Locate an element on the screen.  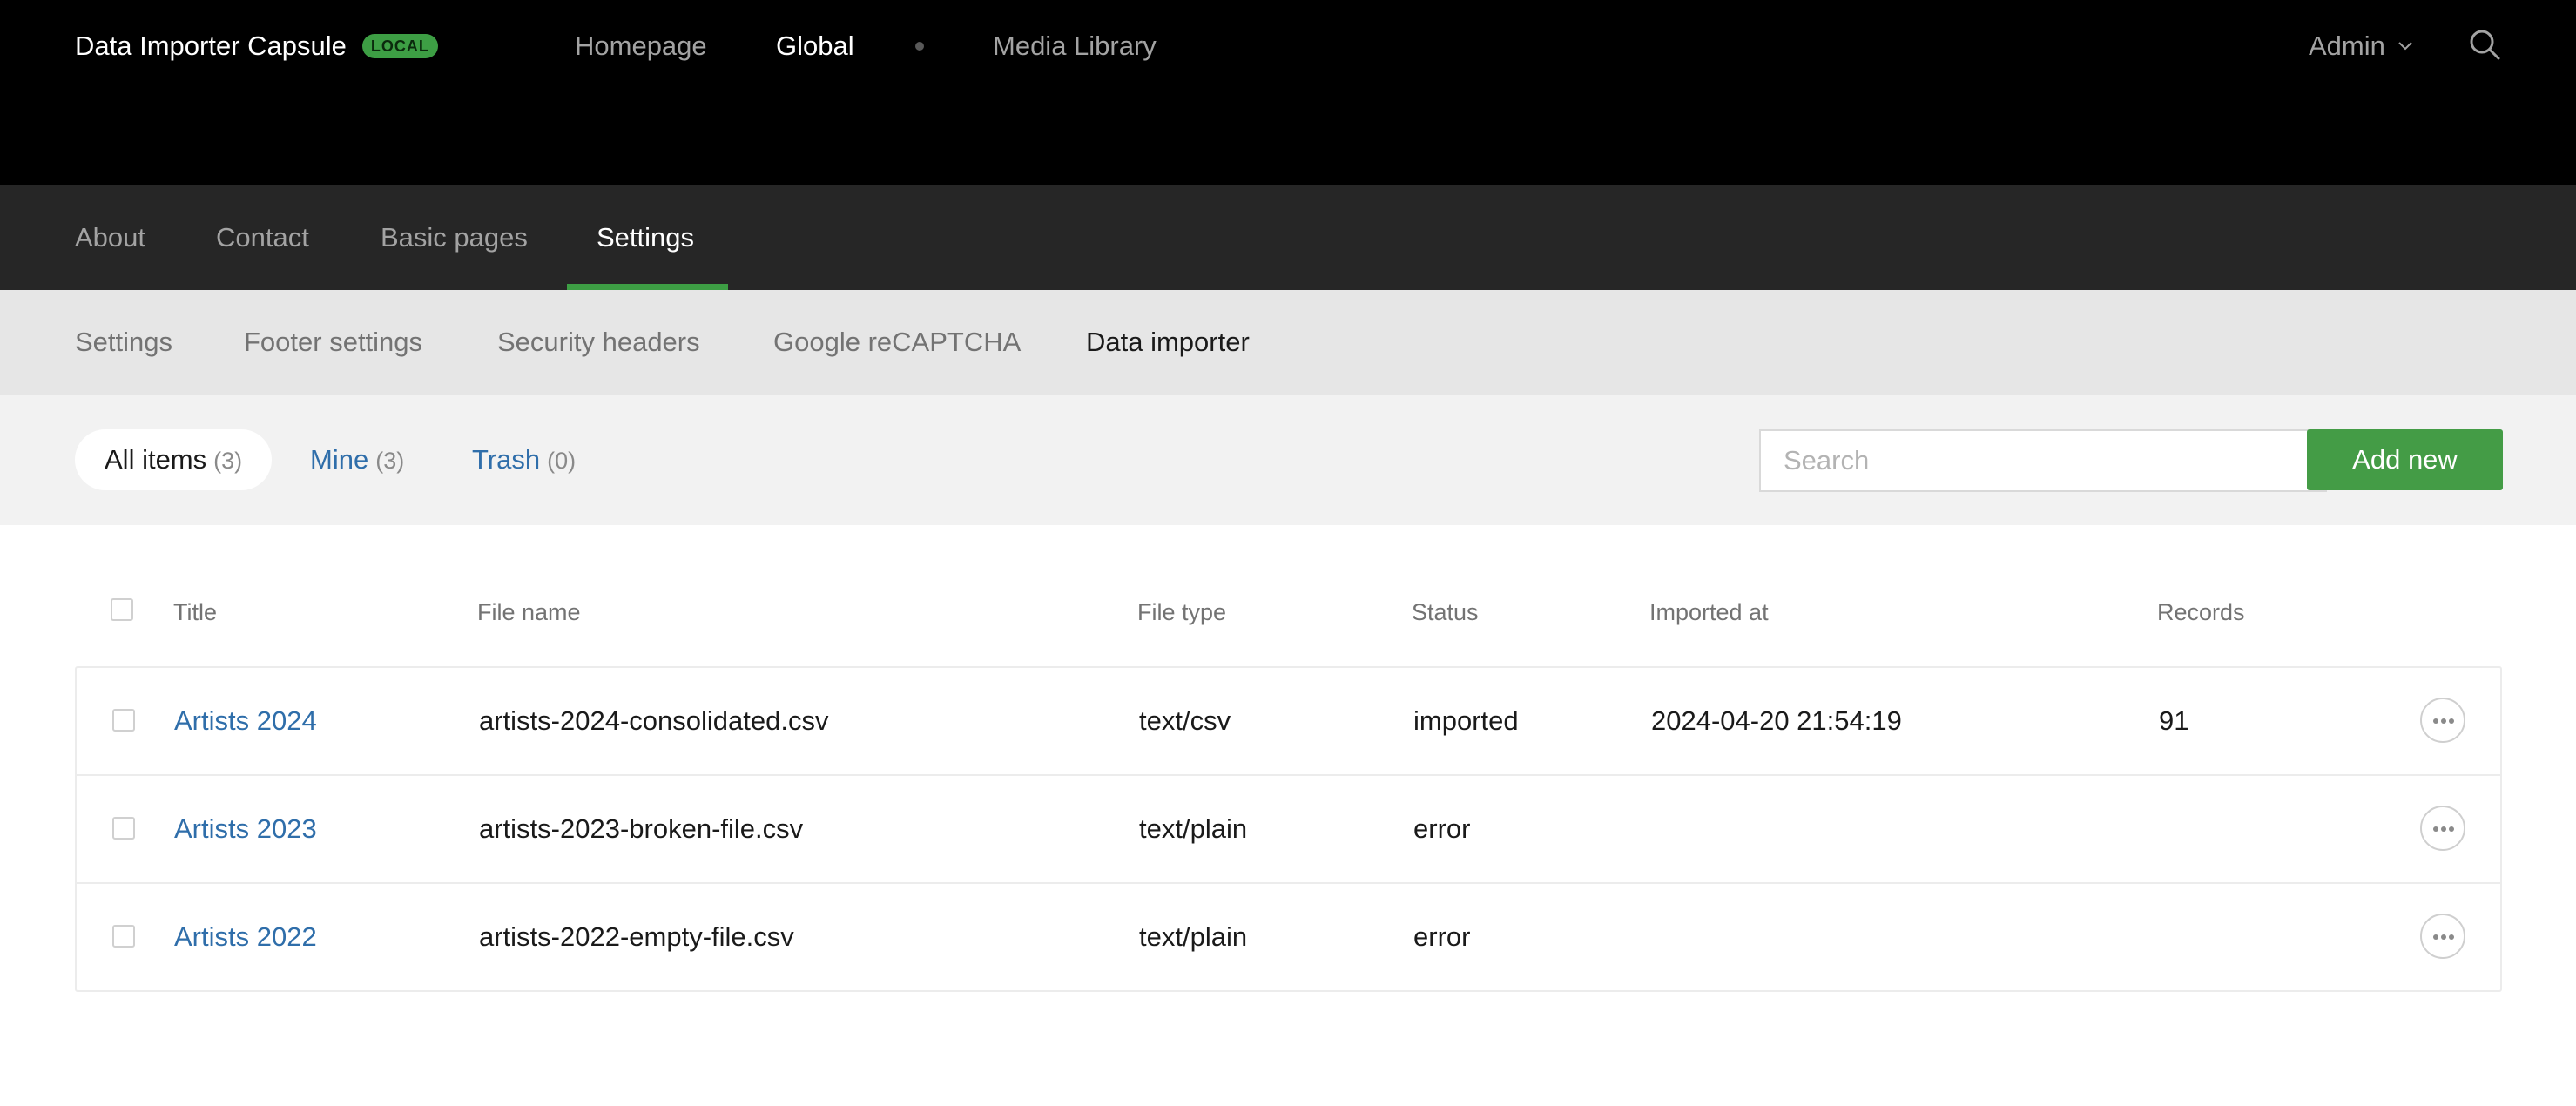
user-menu: Admin is located at coordinates (2361, 46).